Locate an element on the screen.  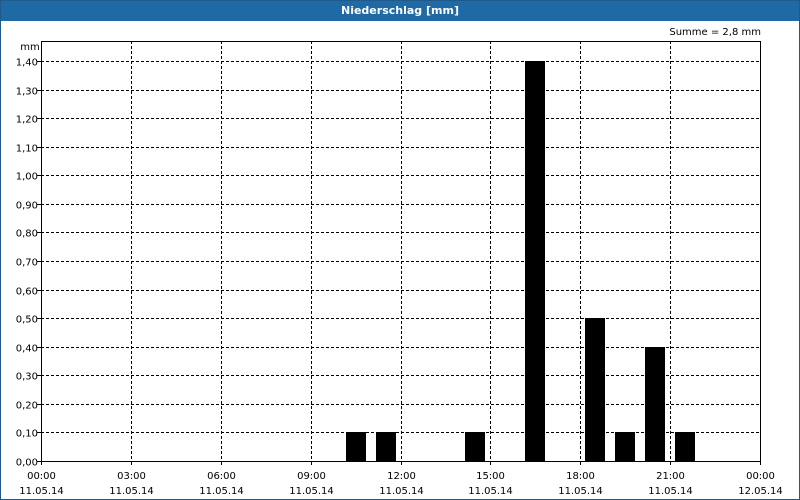
x-tick-time-label: 12:00 is located at coordinates (401, 476).